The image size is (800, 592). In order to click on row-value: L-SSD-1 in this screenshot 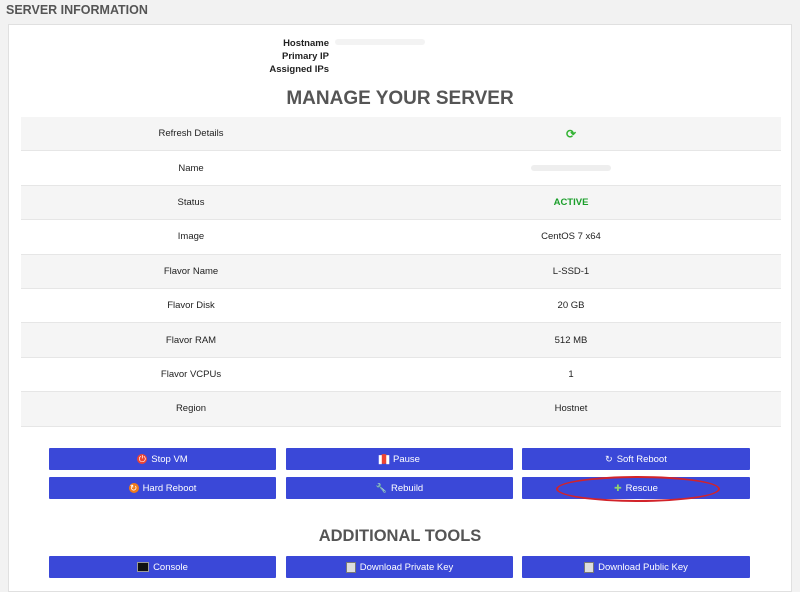, I will do `click(571, 271)`.